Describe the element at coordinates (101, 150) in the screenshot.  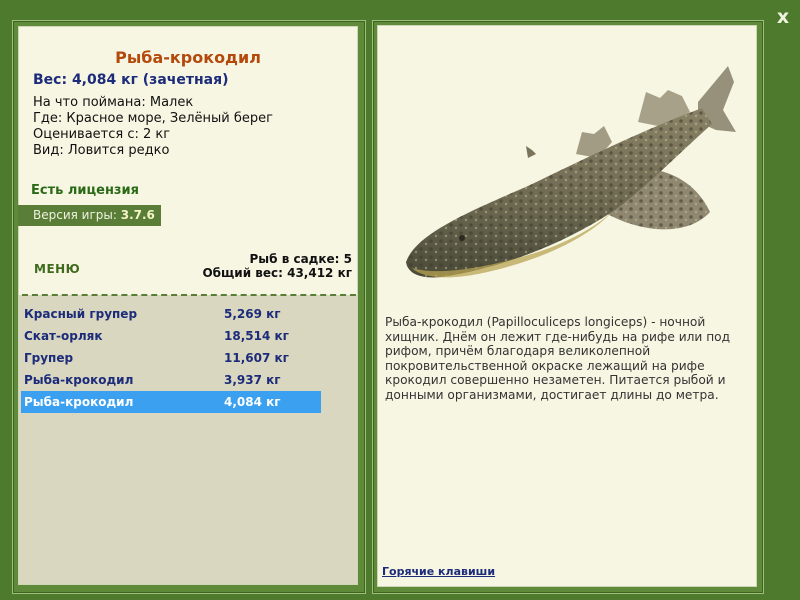
I see `rarity-text: Вид: Ловится редко` at that location.